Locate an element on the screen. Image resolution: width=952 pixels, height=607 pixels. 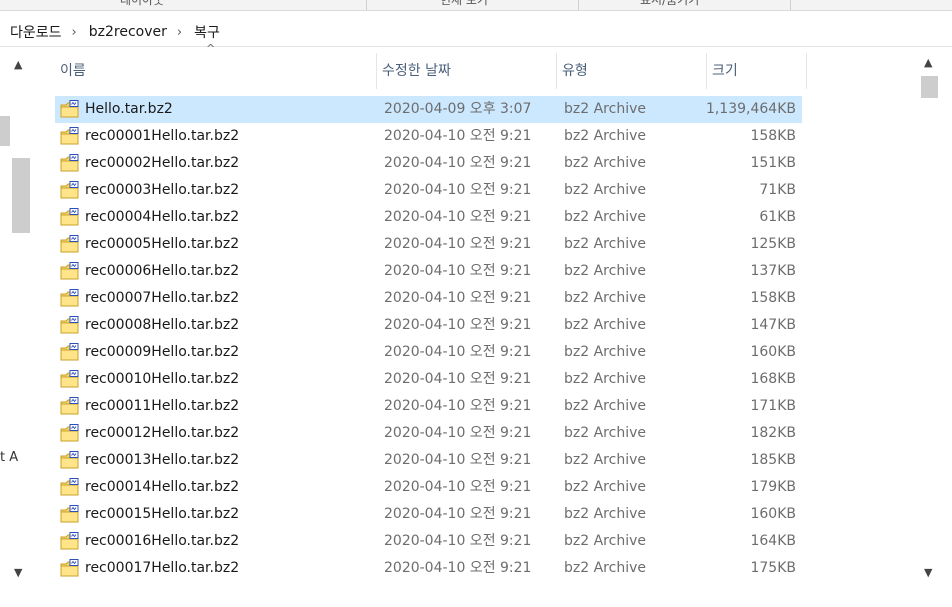
file-size: 160KB is located at coordinates (773, 514).